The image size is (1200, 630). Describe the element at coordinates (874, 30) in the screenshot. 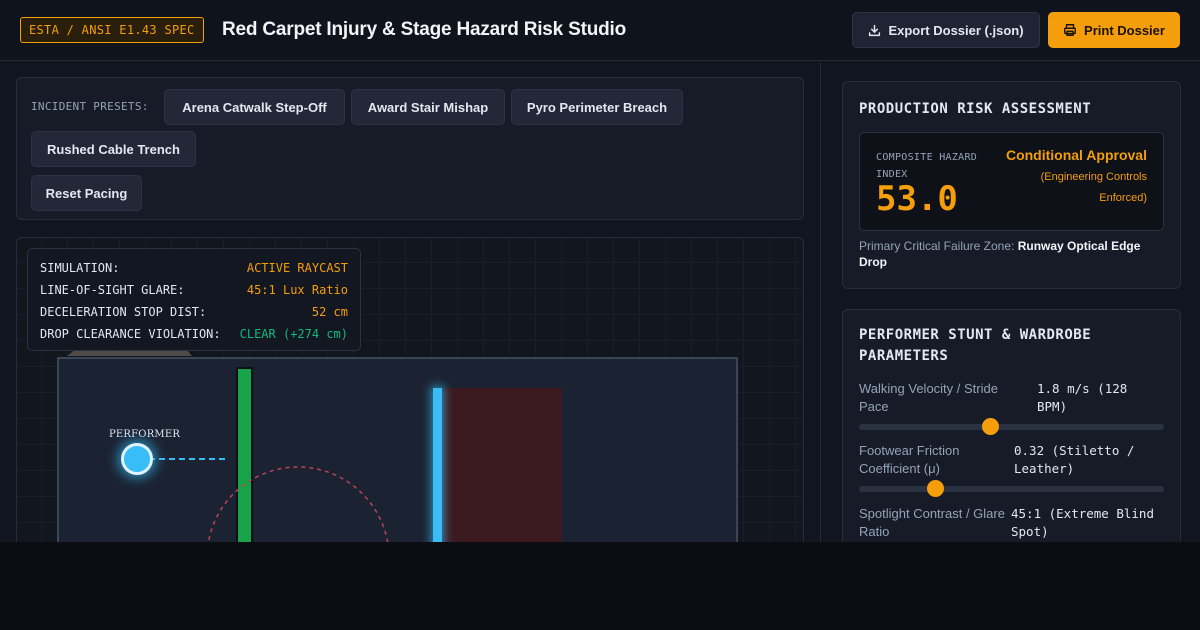

I see `download-icon` at that location.